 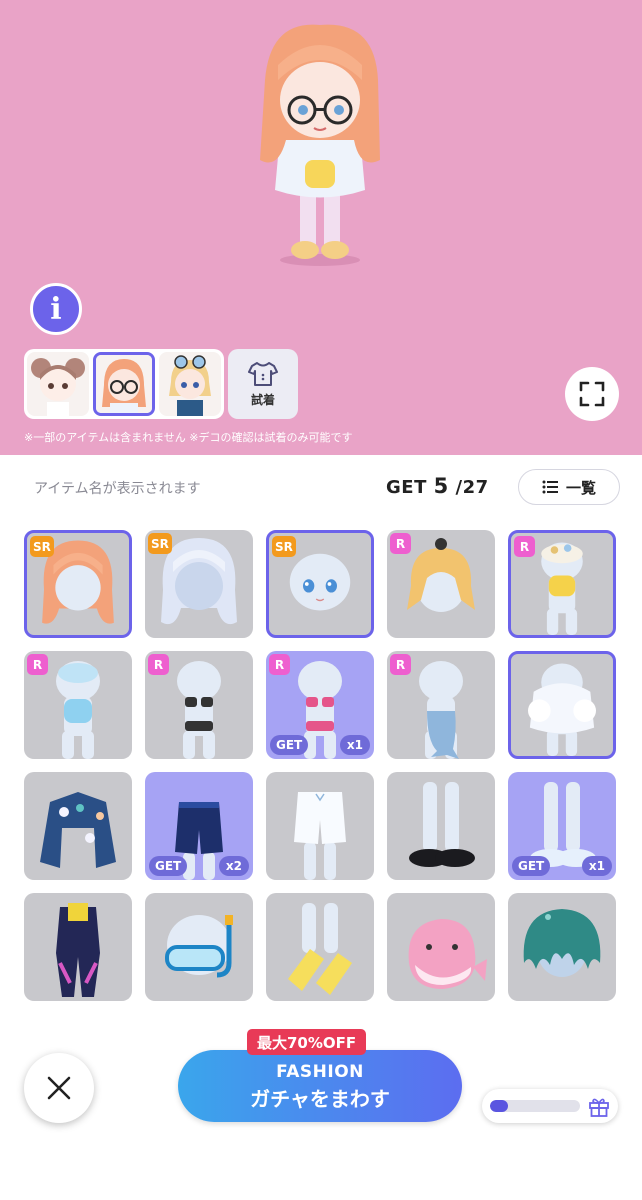 I want to click on gacha-spin-button: FASHION ガチャをまわす, so click(x=320, y=1086).